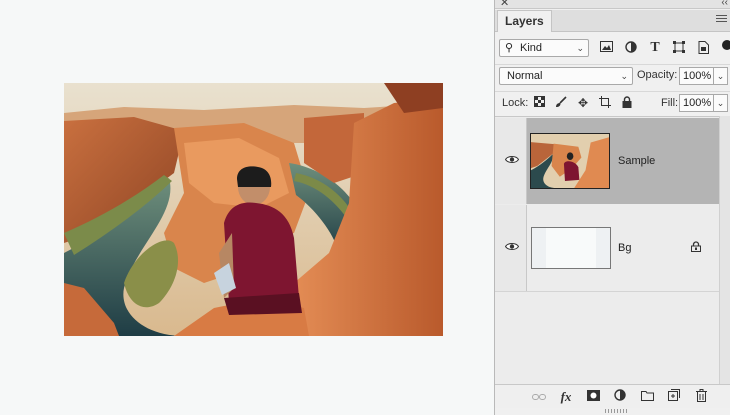  Describe the element at coordinates (509, 48) in the screenshot. I see `search-icon: ⚲` at that location.